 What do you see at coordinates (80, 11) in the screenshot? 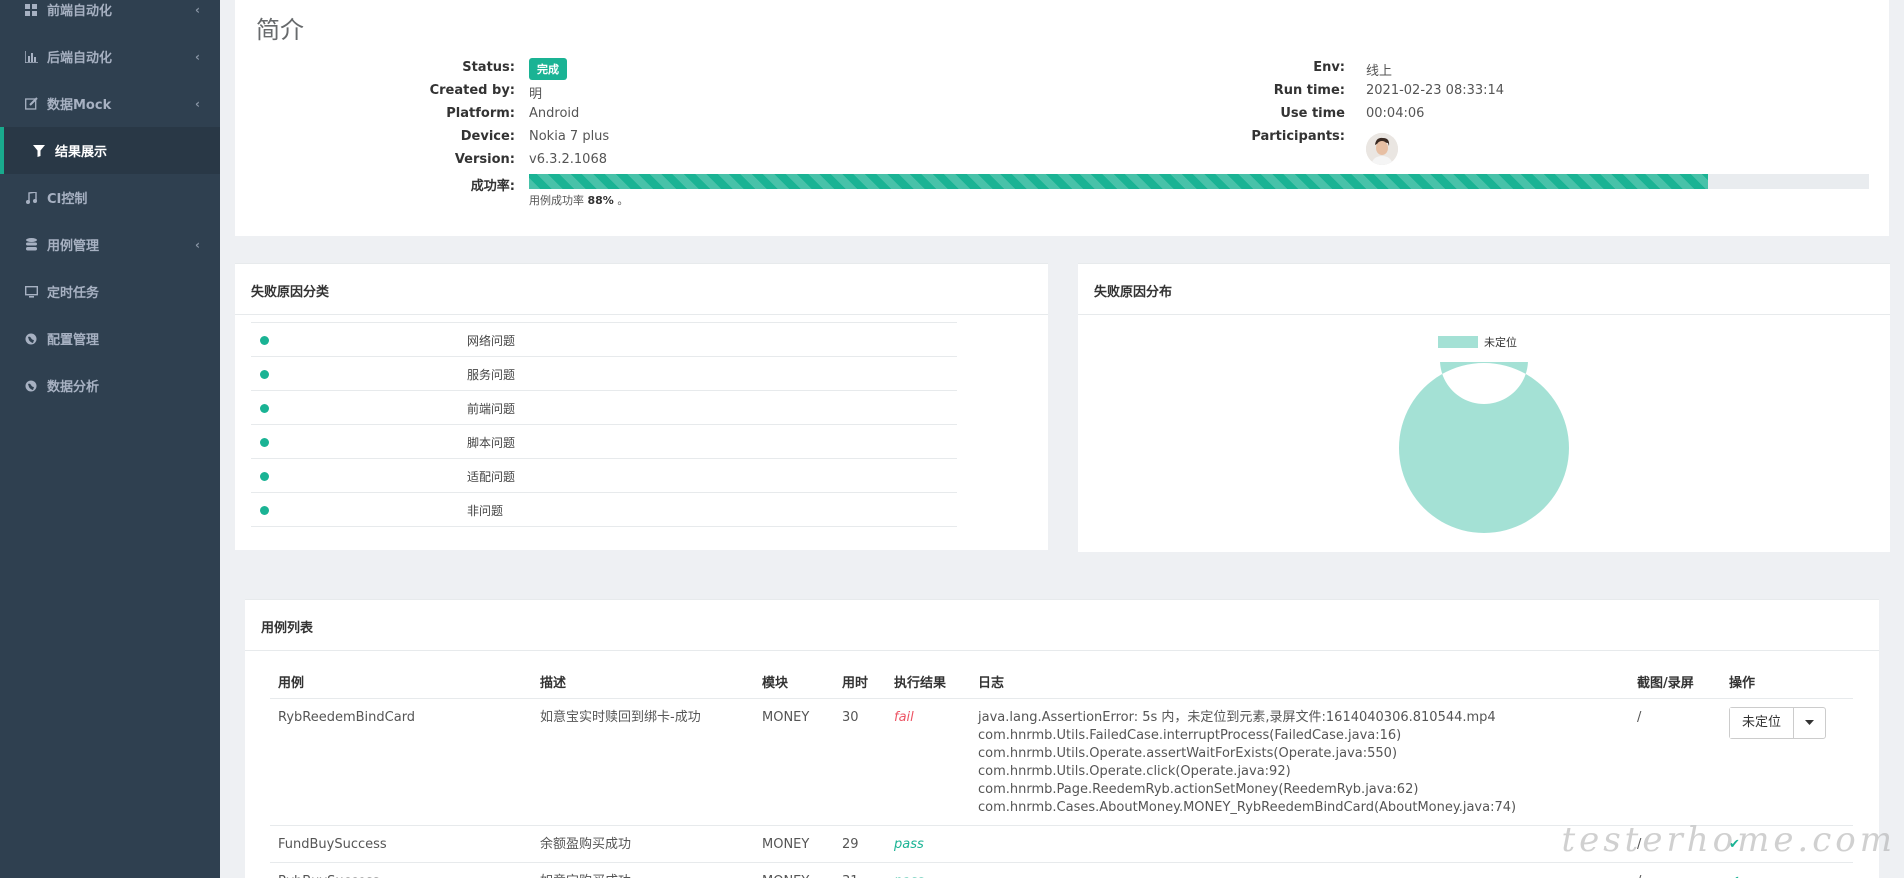
I see `sidebar-item-label: 前端自动化` at bounding box center [80, 11].